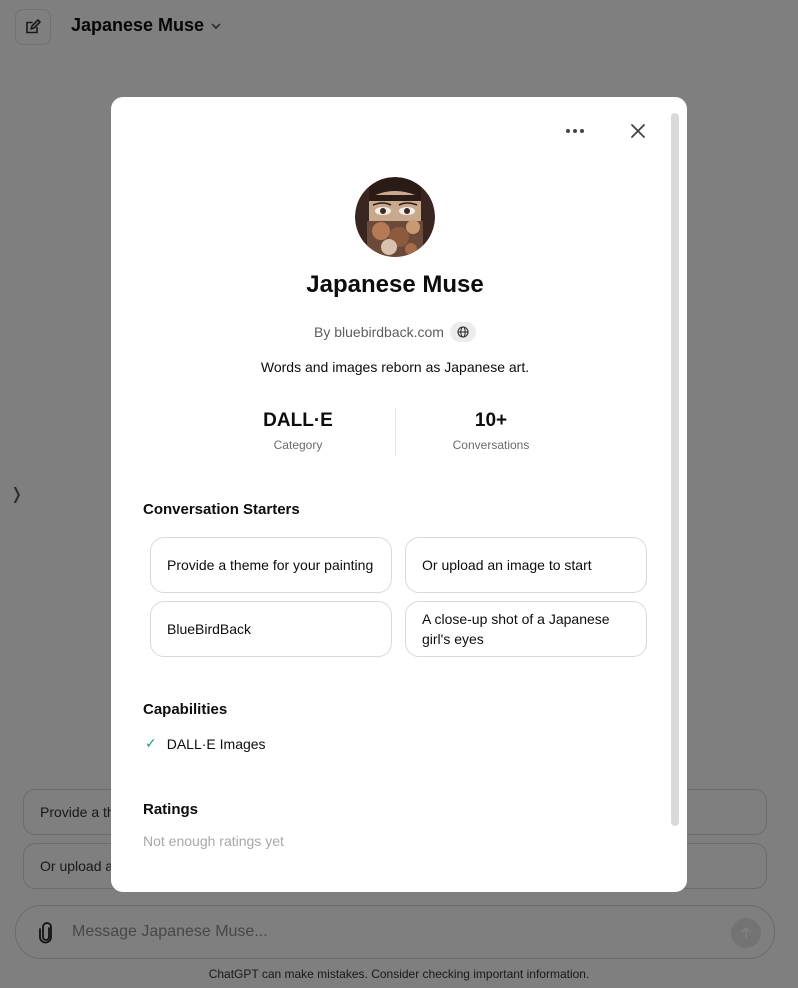 This screenshot has width=798, height=988. I want to click on author-name: By bluebirdback.com, so click(379, 332).